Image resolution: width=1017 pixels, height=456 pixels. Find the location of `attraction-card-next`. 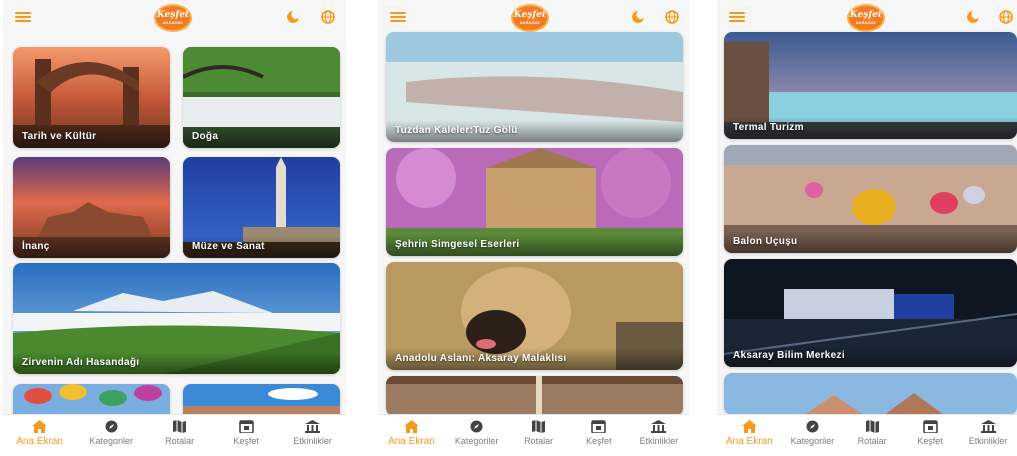

attraction-card-next is located at coordinates (534, 396).